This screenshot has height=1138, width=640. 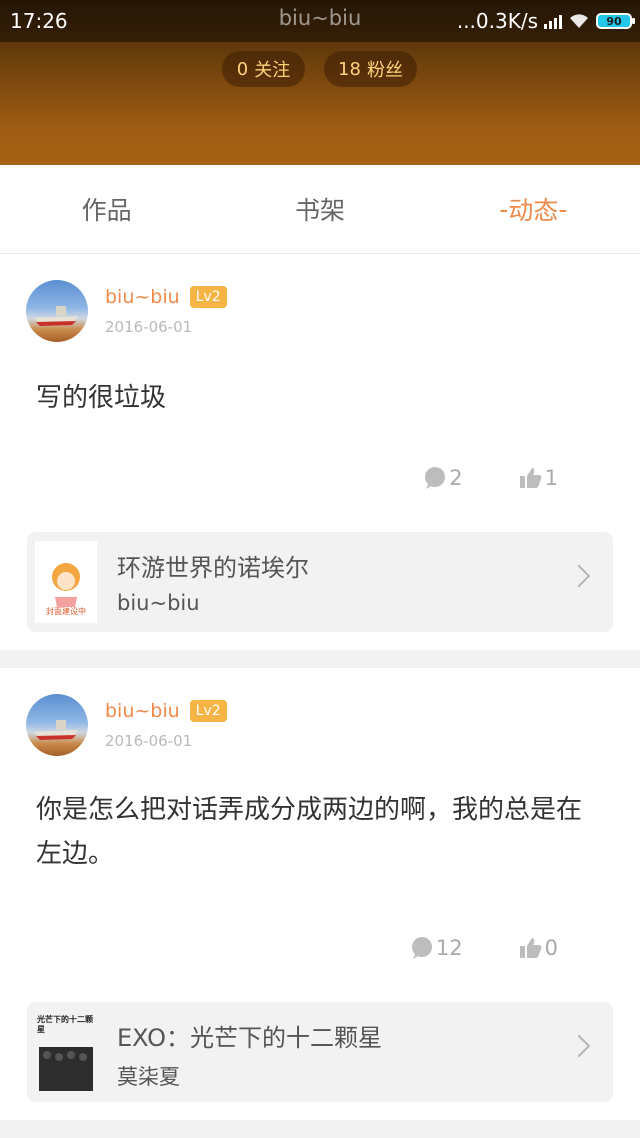 What do you see at coordinates (309, 832) in the screenshot?
I see `post-content: 你是怎么把对话弄成分成两边的啊，我的总是在左边。` at bounding box center [309, 832].